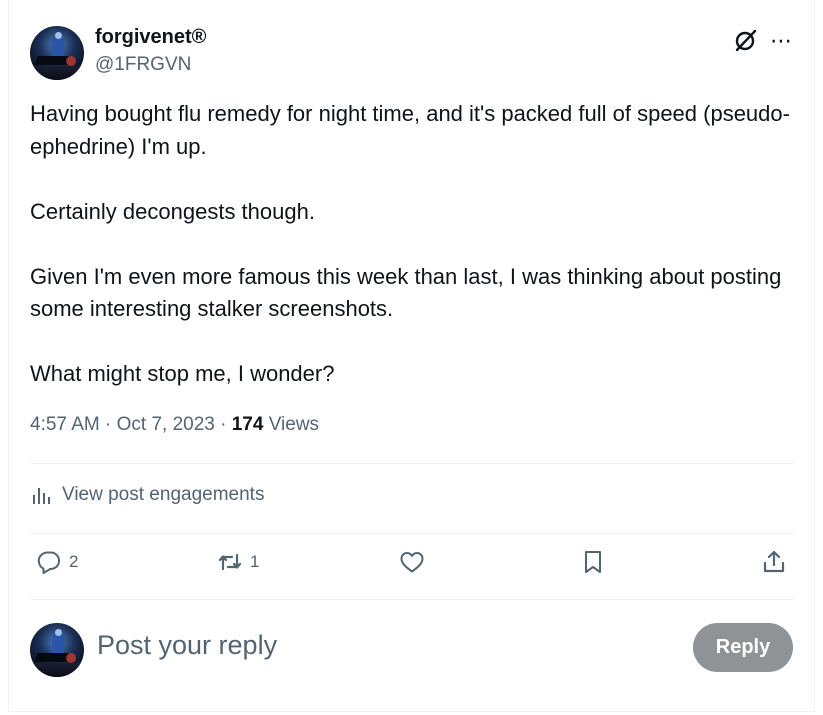  Describe the element at coordinates (163, 494) in the screenshot. I see `engagements-label: View post engagements` at that location.